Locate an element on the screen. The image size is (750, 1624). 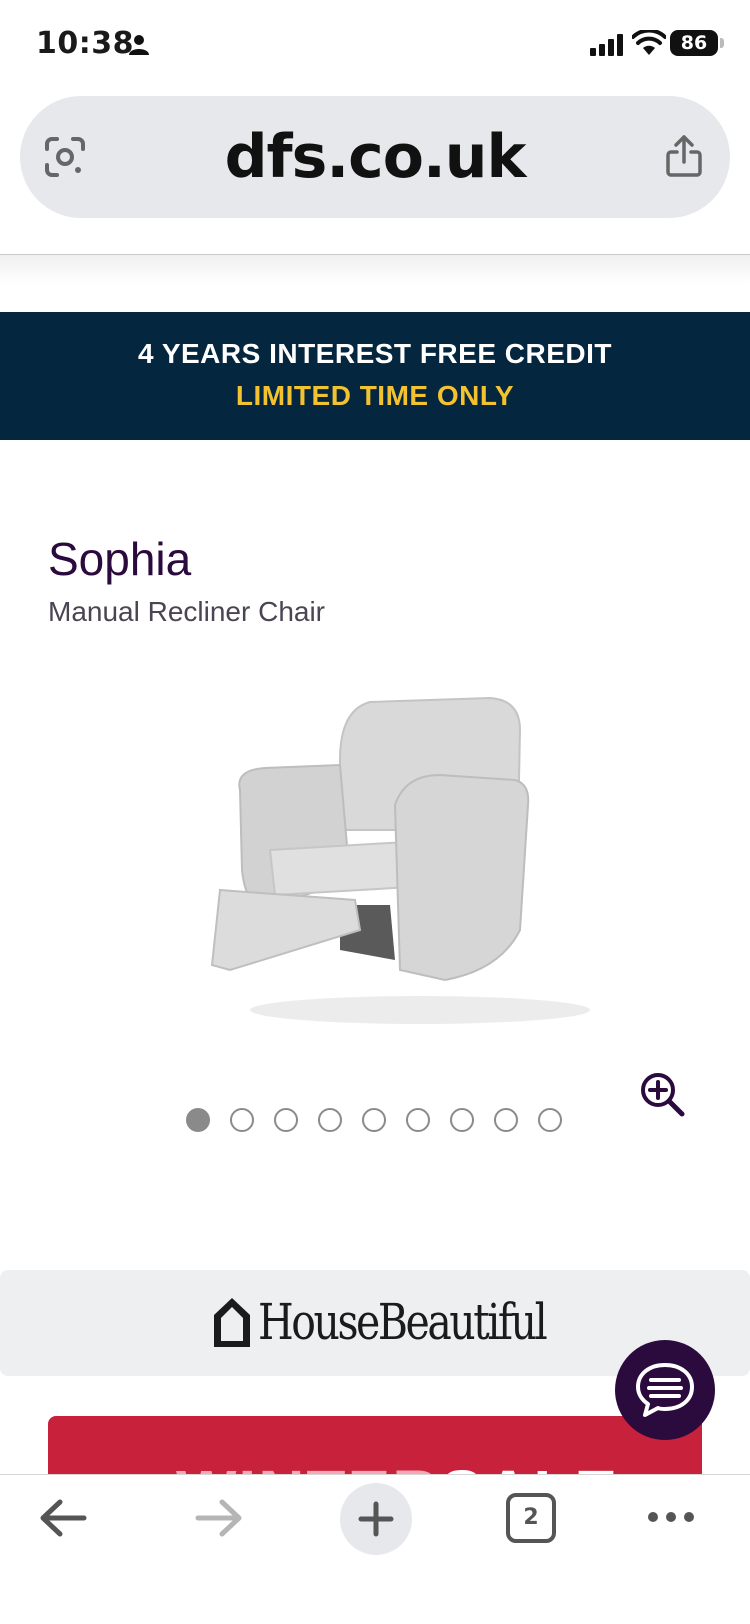
promo-headline: 4 YEARS INTEREST FREE CREDIT is located at coordinates (374, 353).